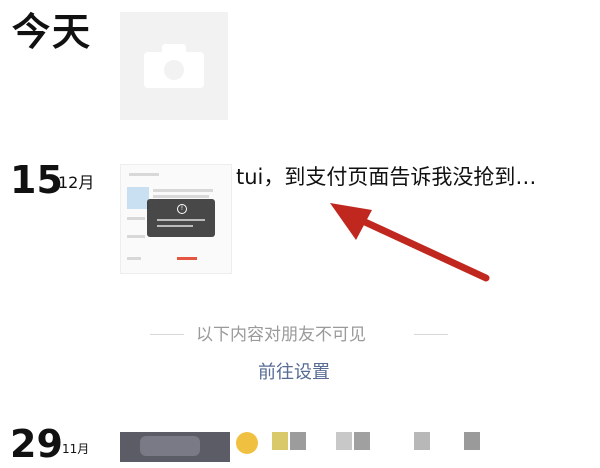 This screenshot has width=600, height=468. What do you see at coordinates (247, 443) in the screenshot?
I see `emoji-image` at bounding box center [247, 443].